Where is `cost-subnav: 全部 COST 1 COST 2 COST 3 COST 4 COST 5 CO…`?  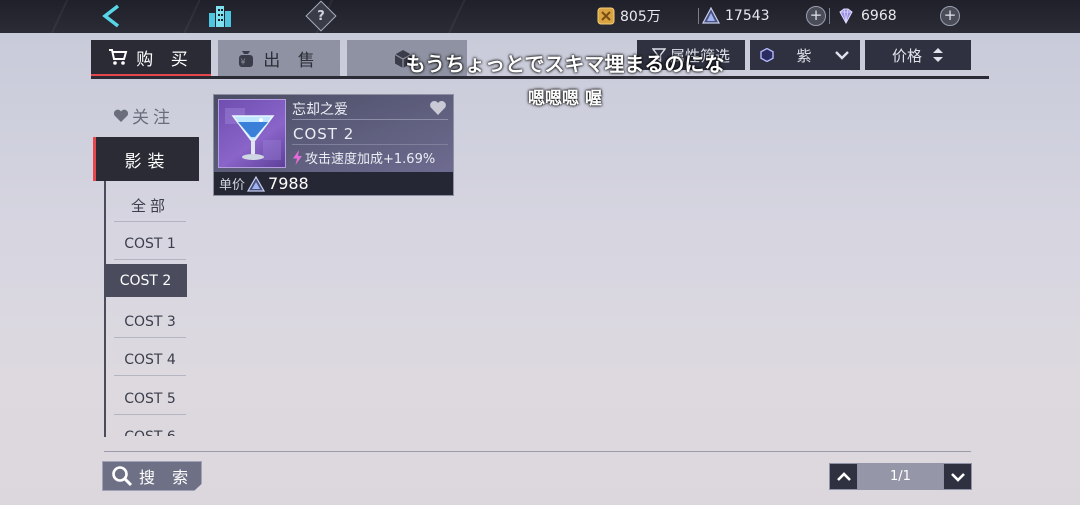 cost-subnav: 全部 COST 1 COST 2 COST 3 COST 4 COST 5 CO… is located at coordinates (148, 311).